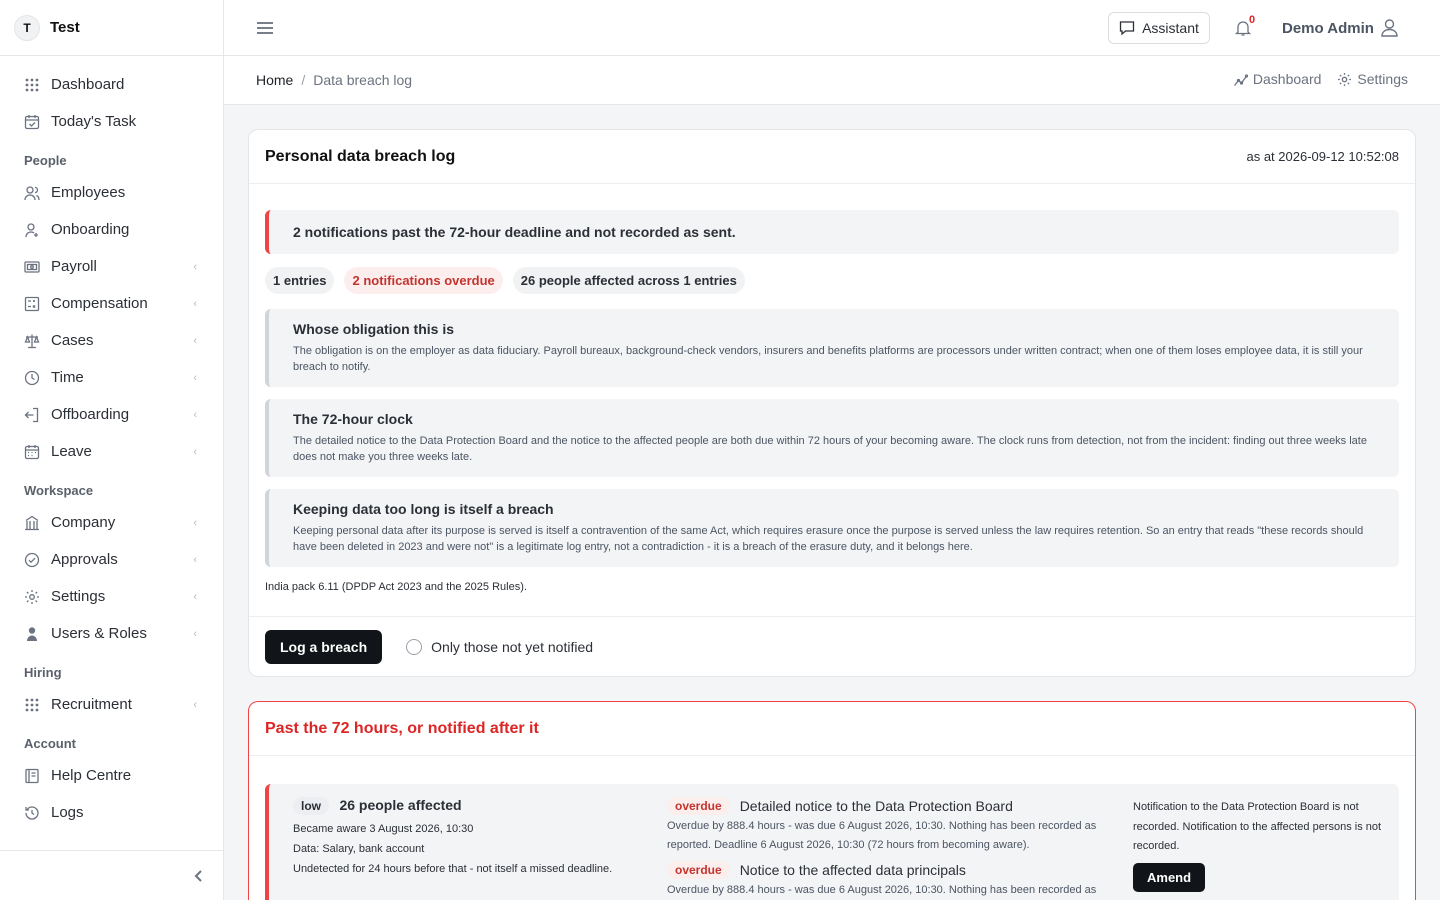 This screenshot has width=1440, height=900. Describe the element at coordinates (400, 805) in the screenshot. I see `affected-count: 26 people affected` at that location.